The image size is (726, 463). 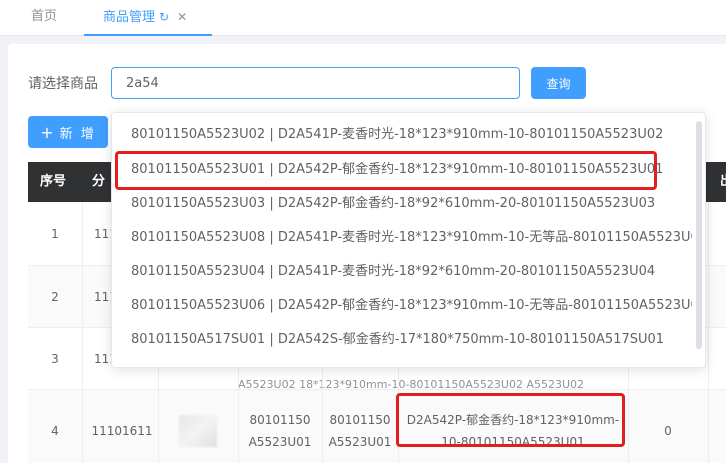 I want to click on header-index: 序号, so click(x=53, y=181).